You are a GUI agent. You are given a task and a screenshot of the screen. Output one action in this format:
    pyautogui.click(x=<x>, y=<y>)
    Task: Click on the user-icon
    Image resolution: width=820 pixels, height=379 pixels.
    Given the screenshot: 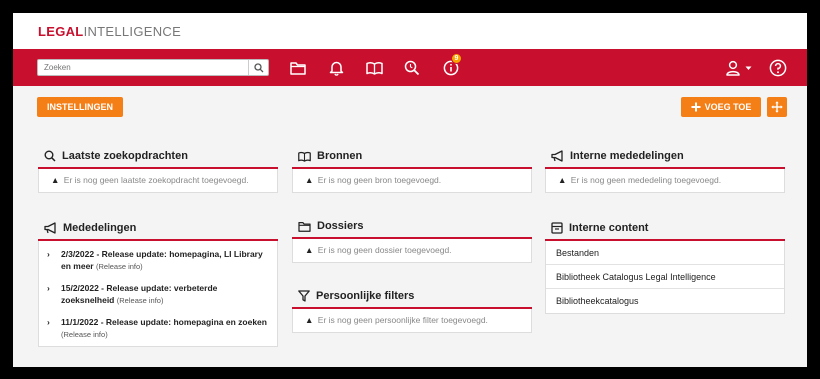 What is the action you would take?
    pyautogui.click(x=733, y=68)
    